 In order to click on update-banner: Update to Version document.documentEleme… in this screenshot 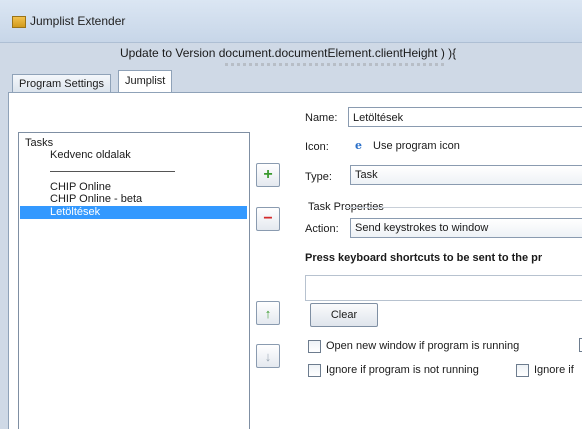, I will do `click(288, 53)`.